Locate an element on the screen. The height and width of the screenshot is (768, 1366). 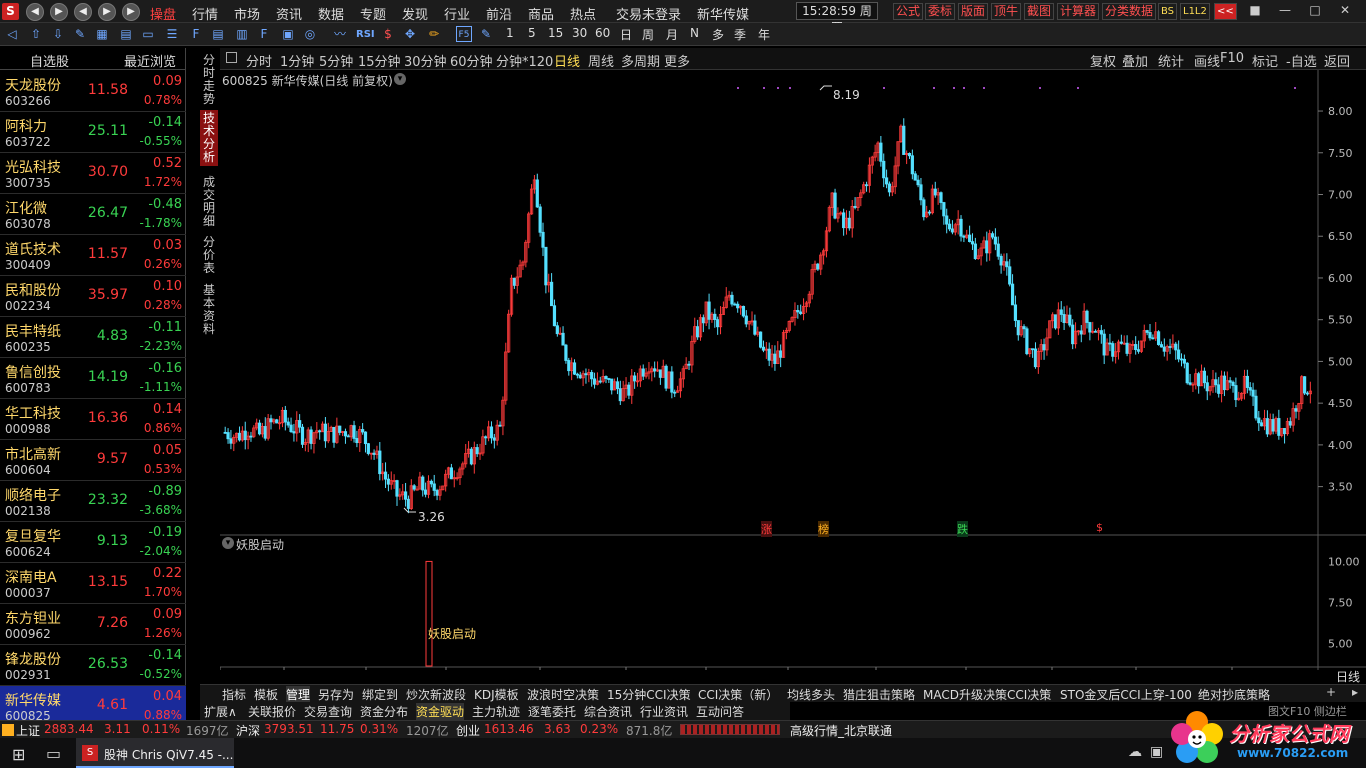
f5-icon: F5 is located at coordinates (464, 34).